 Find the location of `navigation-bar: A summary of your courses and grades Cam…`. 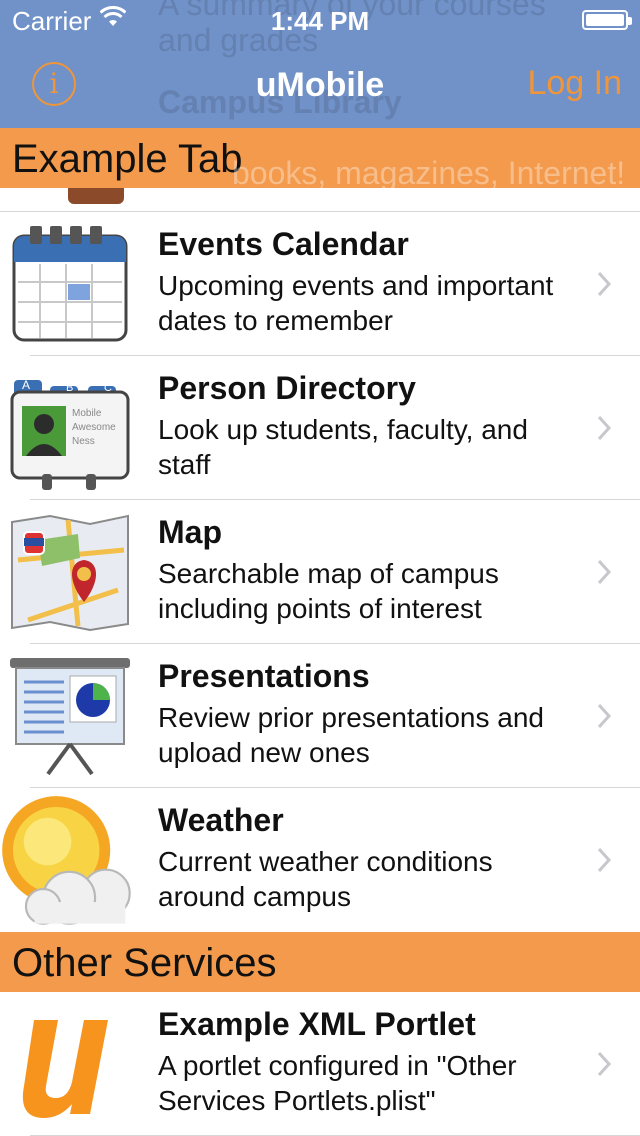

navigation-bar: A summary of your courses and grades Cam… is located at coordinates (320, 64).